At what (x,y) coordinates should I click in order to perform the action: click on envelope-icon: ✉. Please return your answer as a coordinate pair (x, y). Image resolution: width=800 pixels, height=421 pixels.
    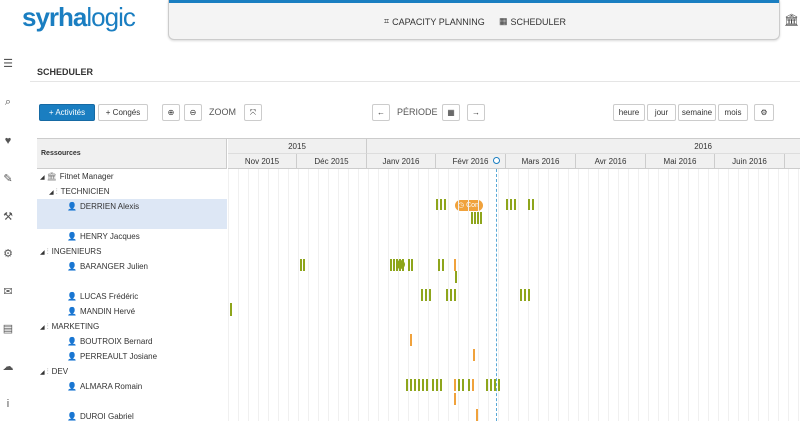
    Looking at the image, I should click on (8, 292).